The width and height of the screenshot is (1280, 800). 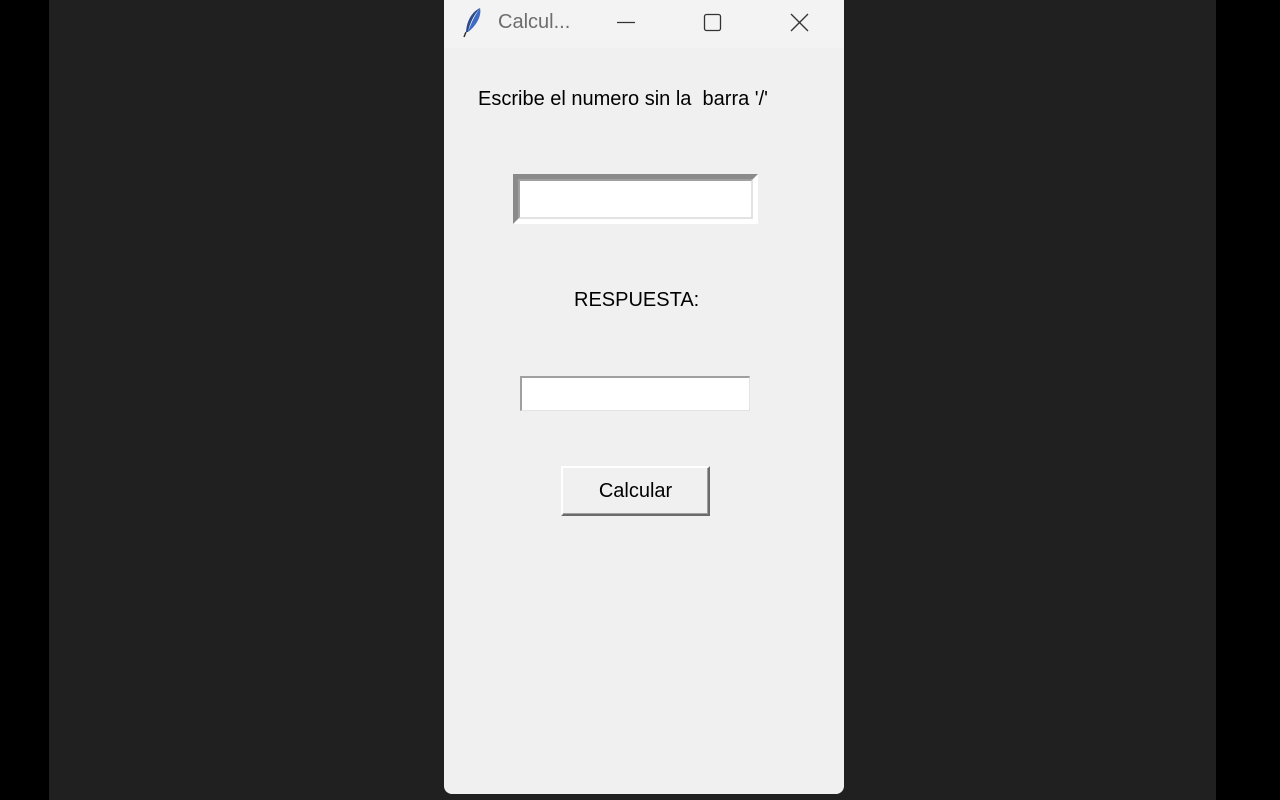 I want to click on minimize-button, so click(x=626, y=22).